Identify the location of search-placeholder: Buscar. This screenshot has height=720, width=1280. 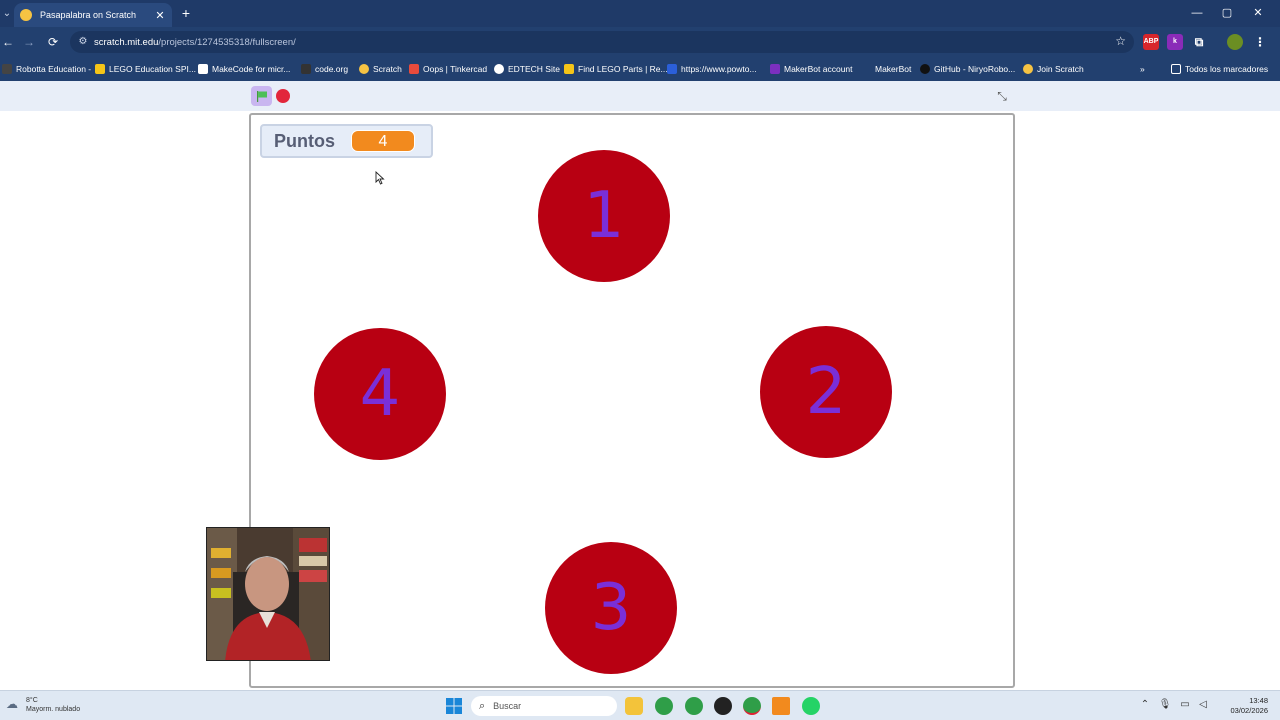
(507, 706).